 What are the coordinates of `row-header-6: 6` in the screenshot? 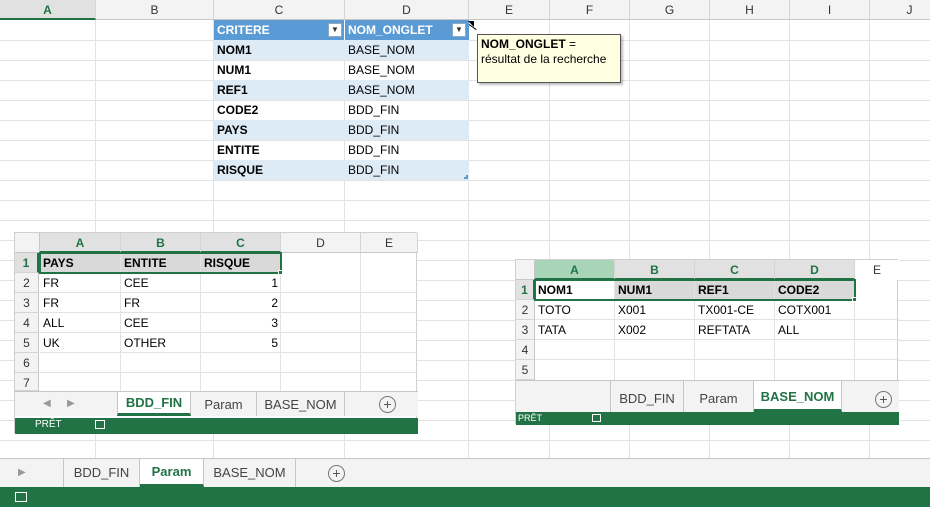 It's located at (27, 363).